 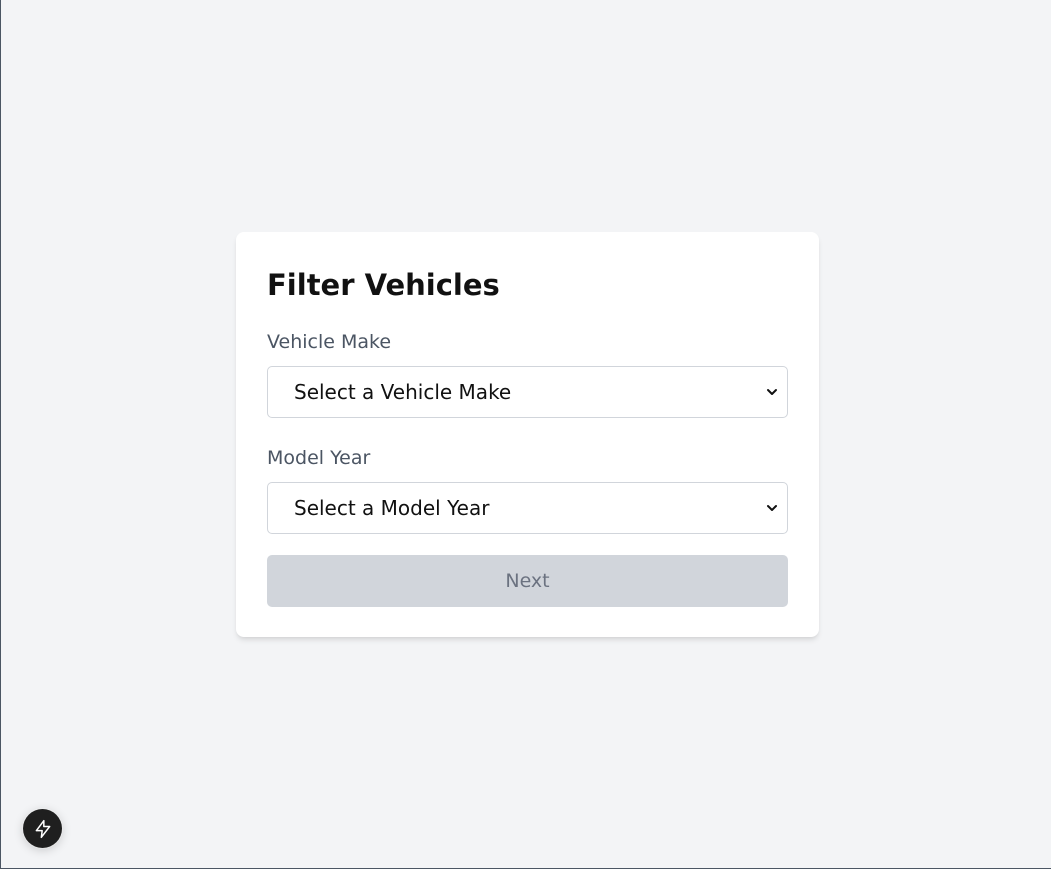 What do you see at coordinates (319, 458) in the screenshot?
I see `model-year-label: Model Year` at bounding box center [319, 458].